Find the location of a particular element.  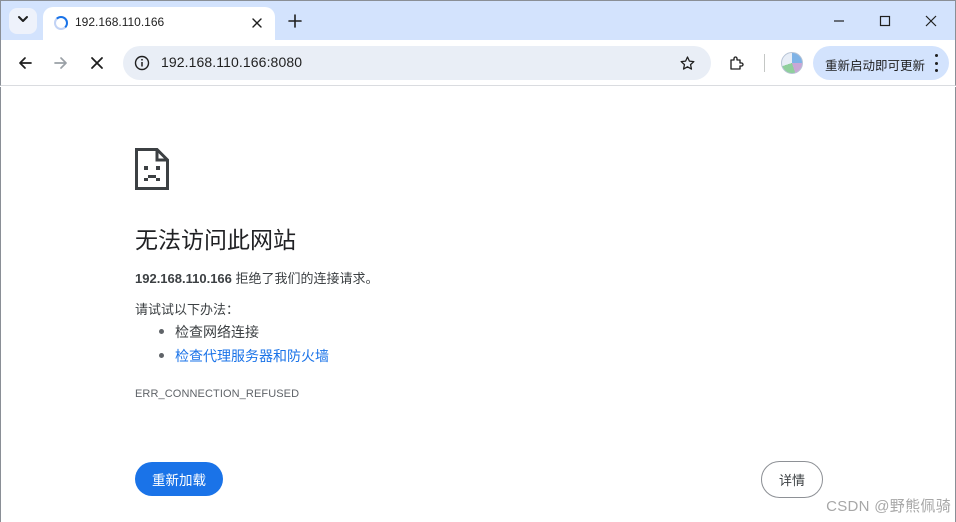

loading-spinner-icon is located at coordinates (61, 23).